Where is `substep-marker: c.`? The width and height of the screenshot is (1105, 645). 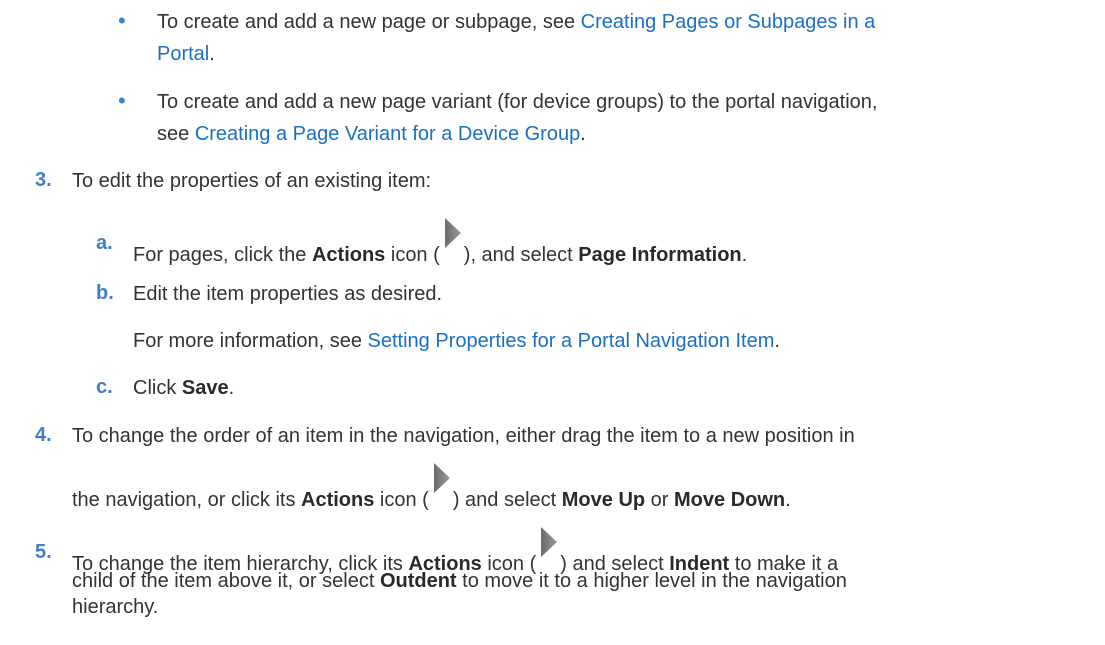 substep-marker: c. is located at coordinates (104, 387).